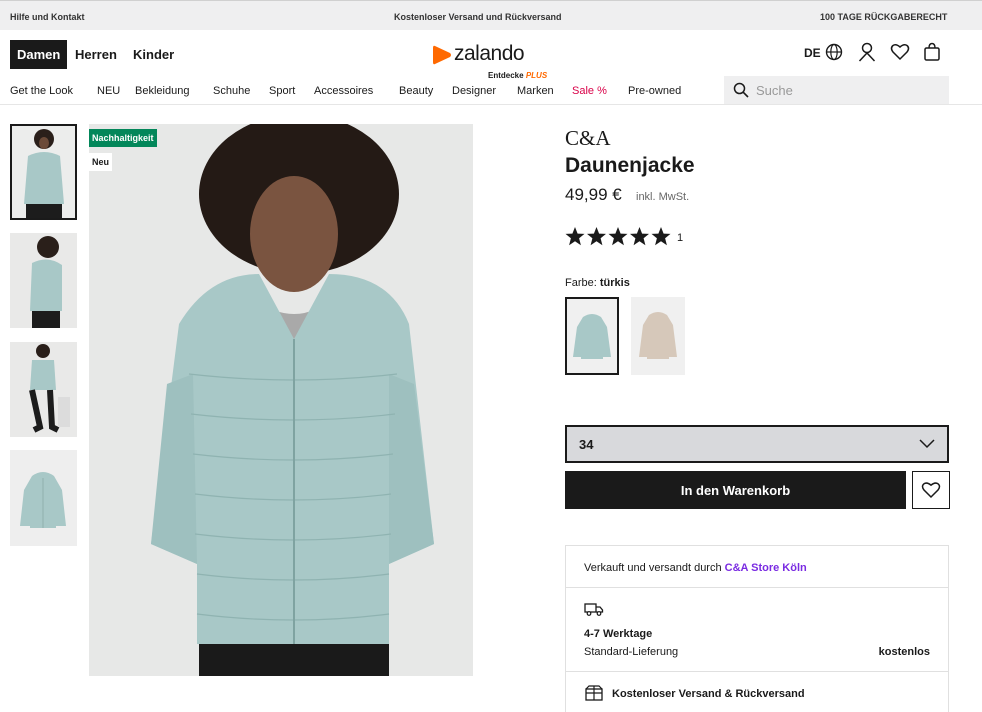 The image size is (982, 712). I want to click on delivery-type: Standard-Lieferung, so click(631, 652).